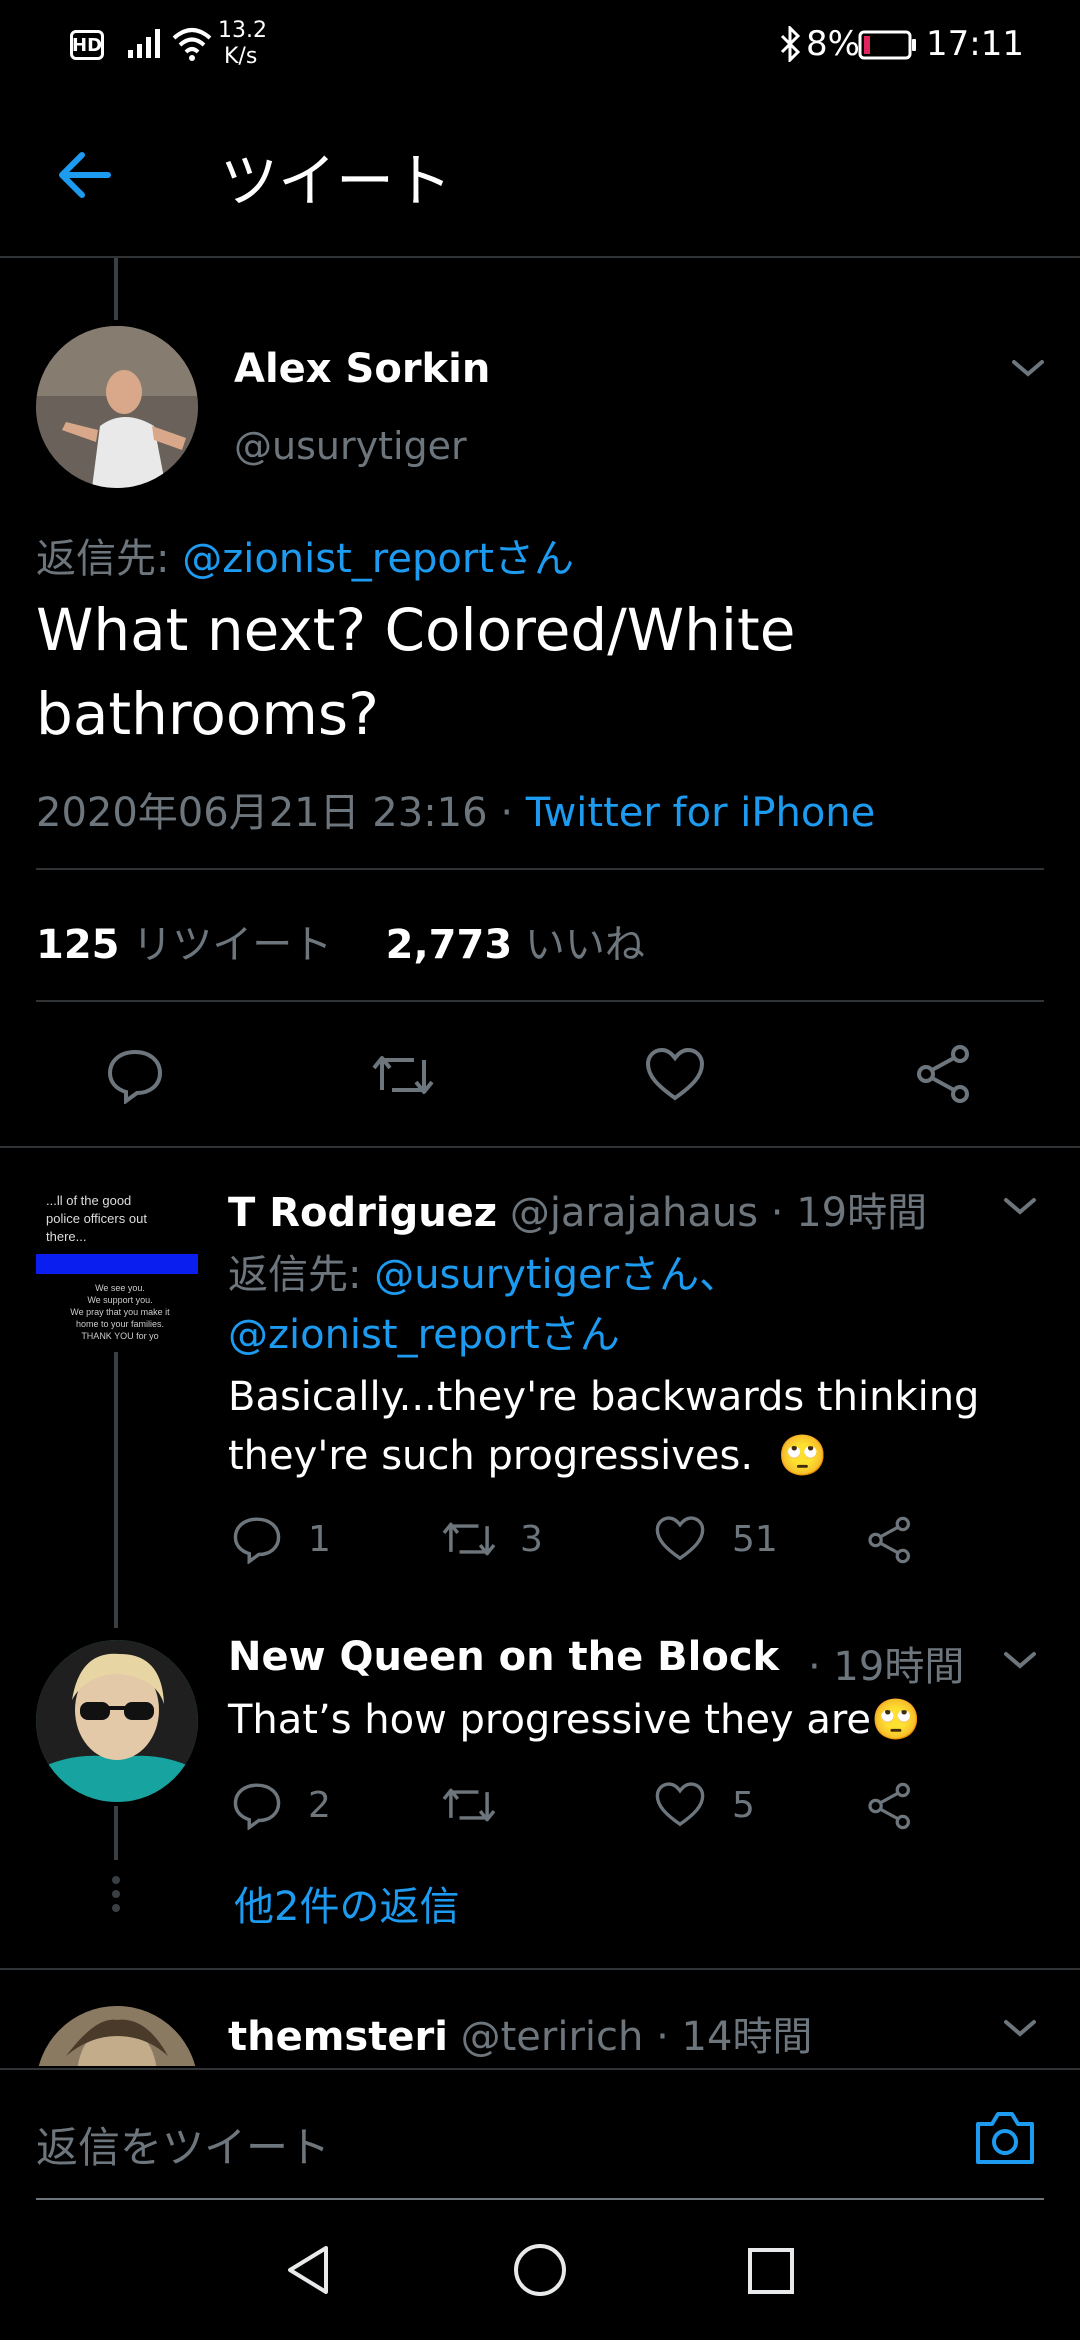 The width and height of the screenshot is (1080, 2340). Describe the element at coordinates (146, 43) in the screenshot. I see `signal-icon` at that location.